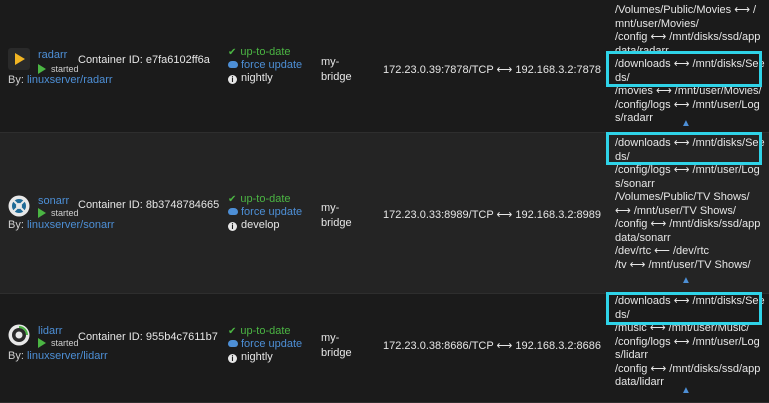 The height and width of the screenshot is (403, 769). Describe the element at coordinates (687, 177) in the screenshot. I see `volume-mapping: /config/logs ⟷ /mnt/user/Logs/sonarr` at that location.